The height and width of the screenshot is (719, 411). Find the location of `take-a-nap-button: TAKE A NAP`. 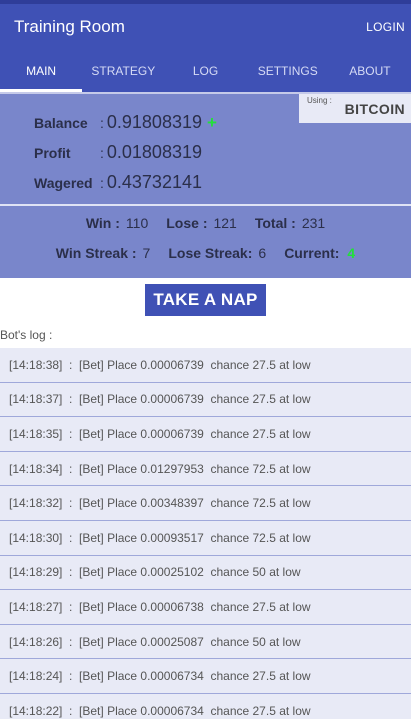

take-a-nap-button: TAKE A NAP is located at coordinates (205, 300).